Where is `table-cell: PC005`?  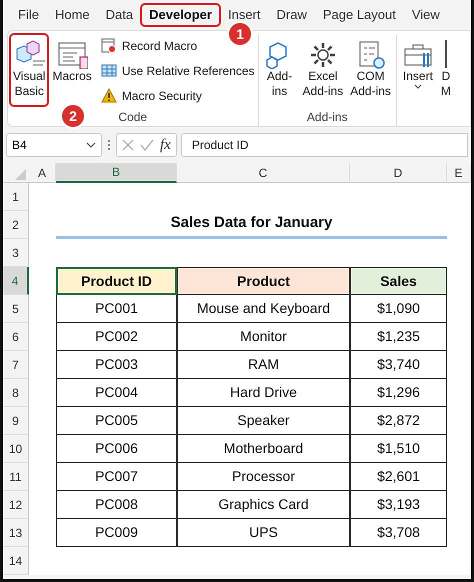
table-cell: PC005 is located at coordinates (116, 421).